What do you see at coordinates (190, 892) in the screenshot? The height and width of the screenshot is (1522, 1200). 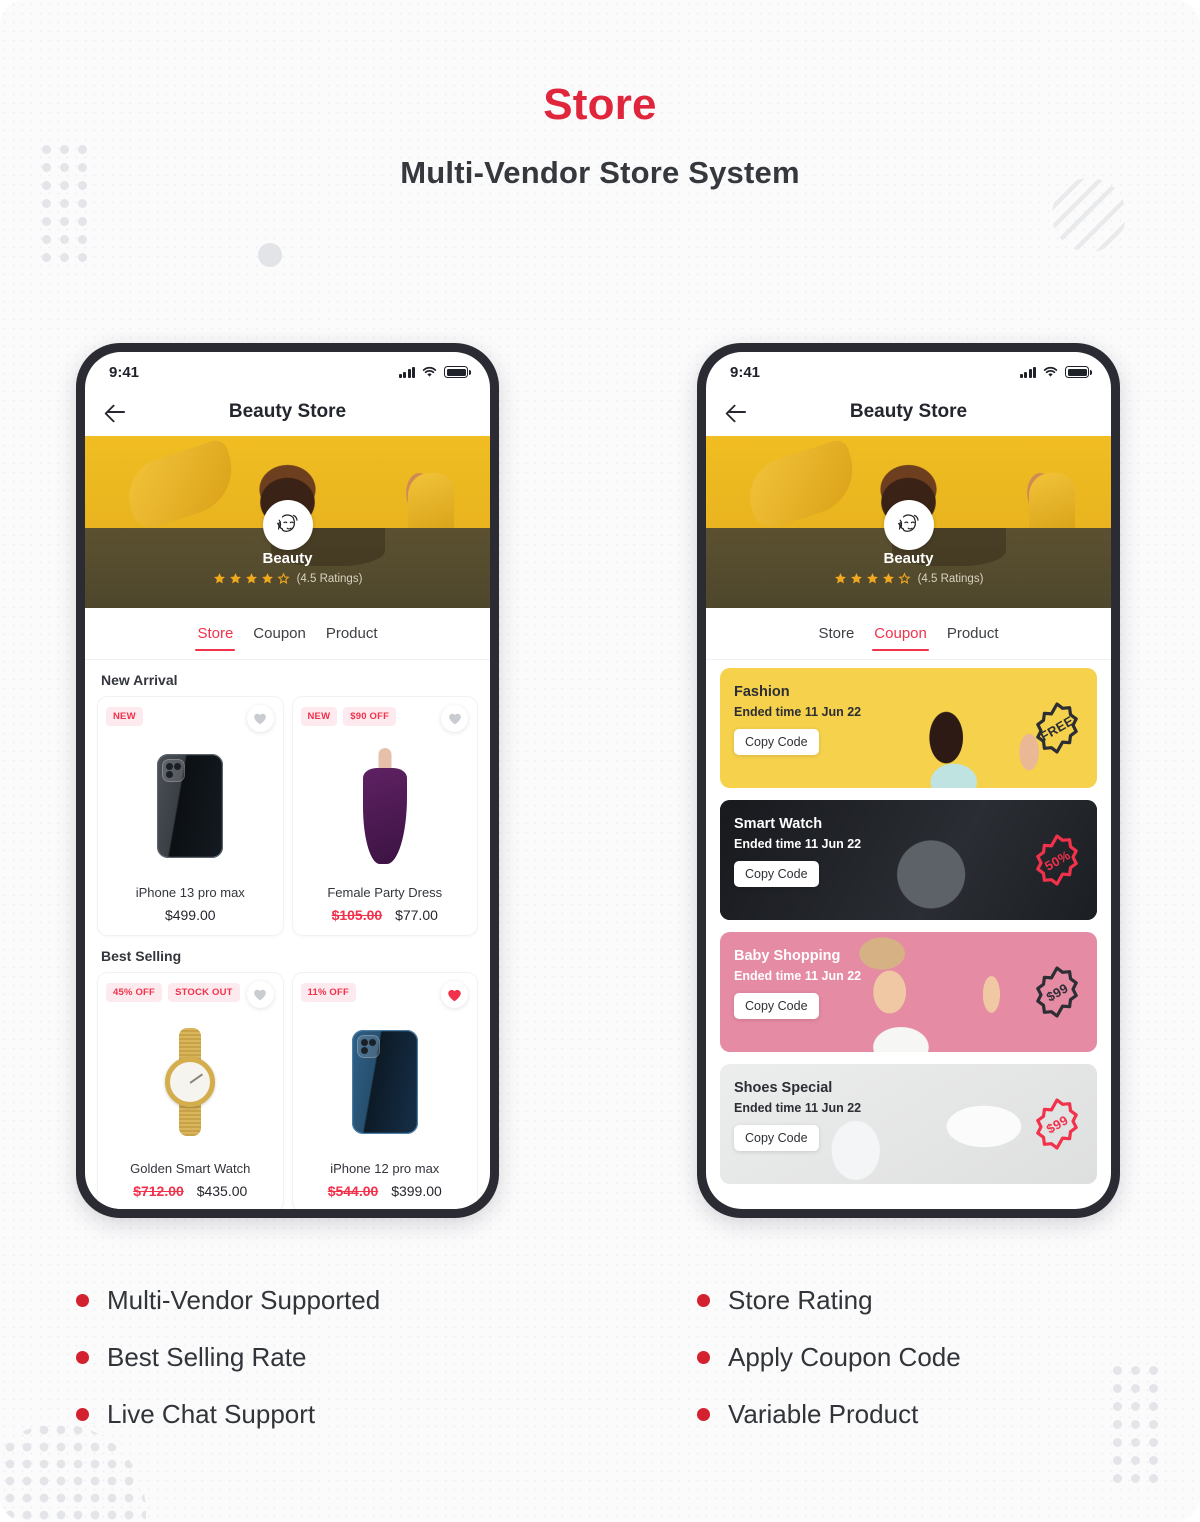 I see `product-name: iPhone 13 pro max` at bounding box center [190, 892].